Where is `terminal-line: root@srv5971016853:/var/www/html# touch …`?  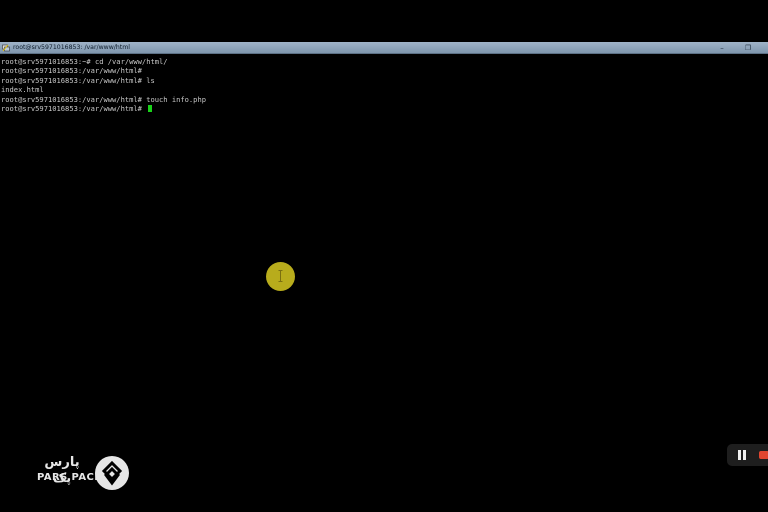
terminal-line: root@srv5971016853:/var/www/html# touch … is located at coordinates (103, 99).